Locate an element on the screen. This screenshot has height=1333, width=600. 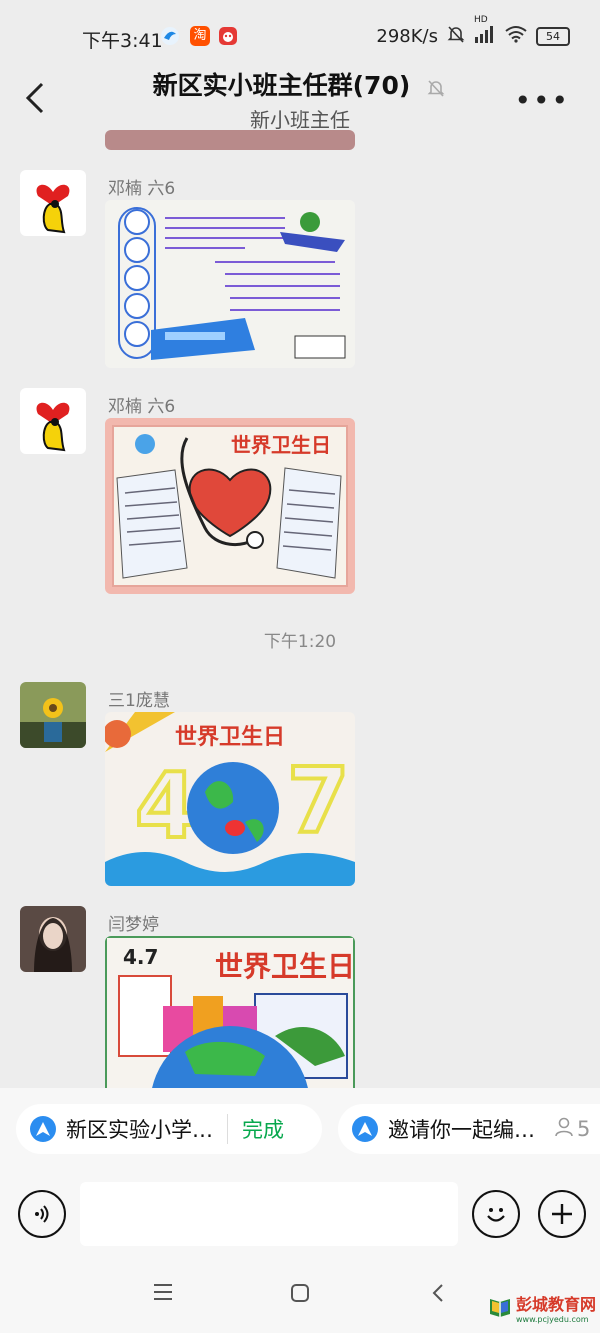
svg-text: 4.7 is located at coordinates (140, 957).